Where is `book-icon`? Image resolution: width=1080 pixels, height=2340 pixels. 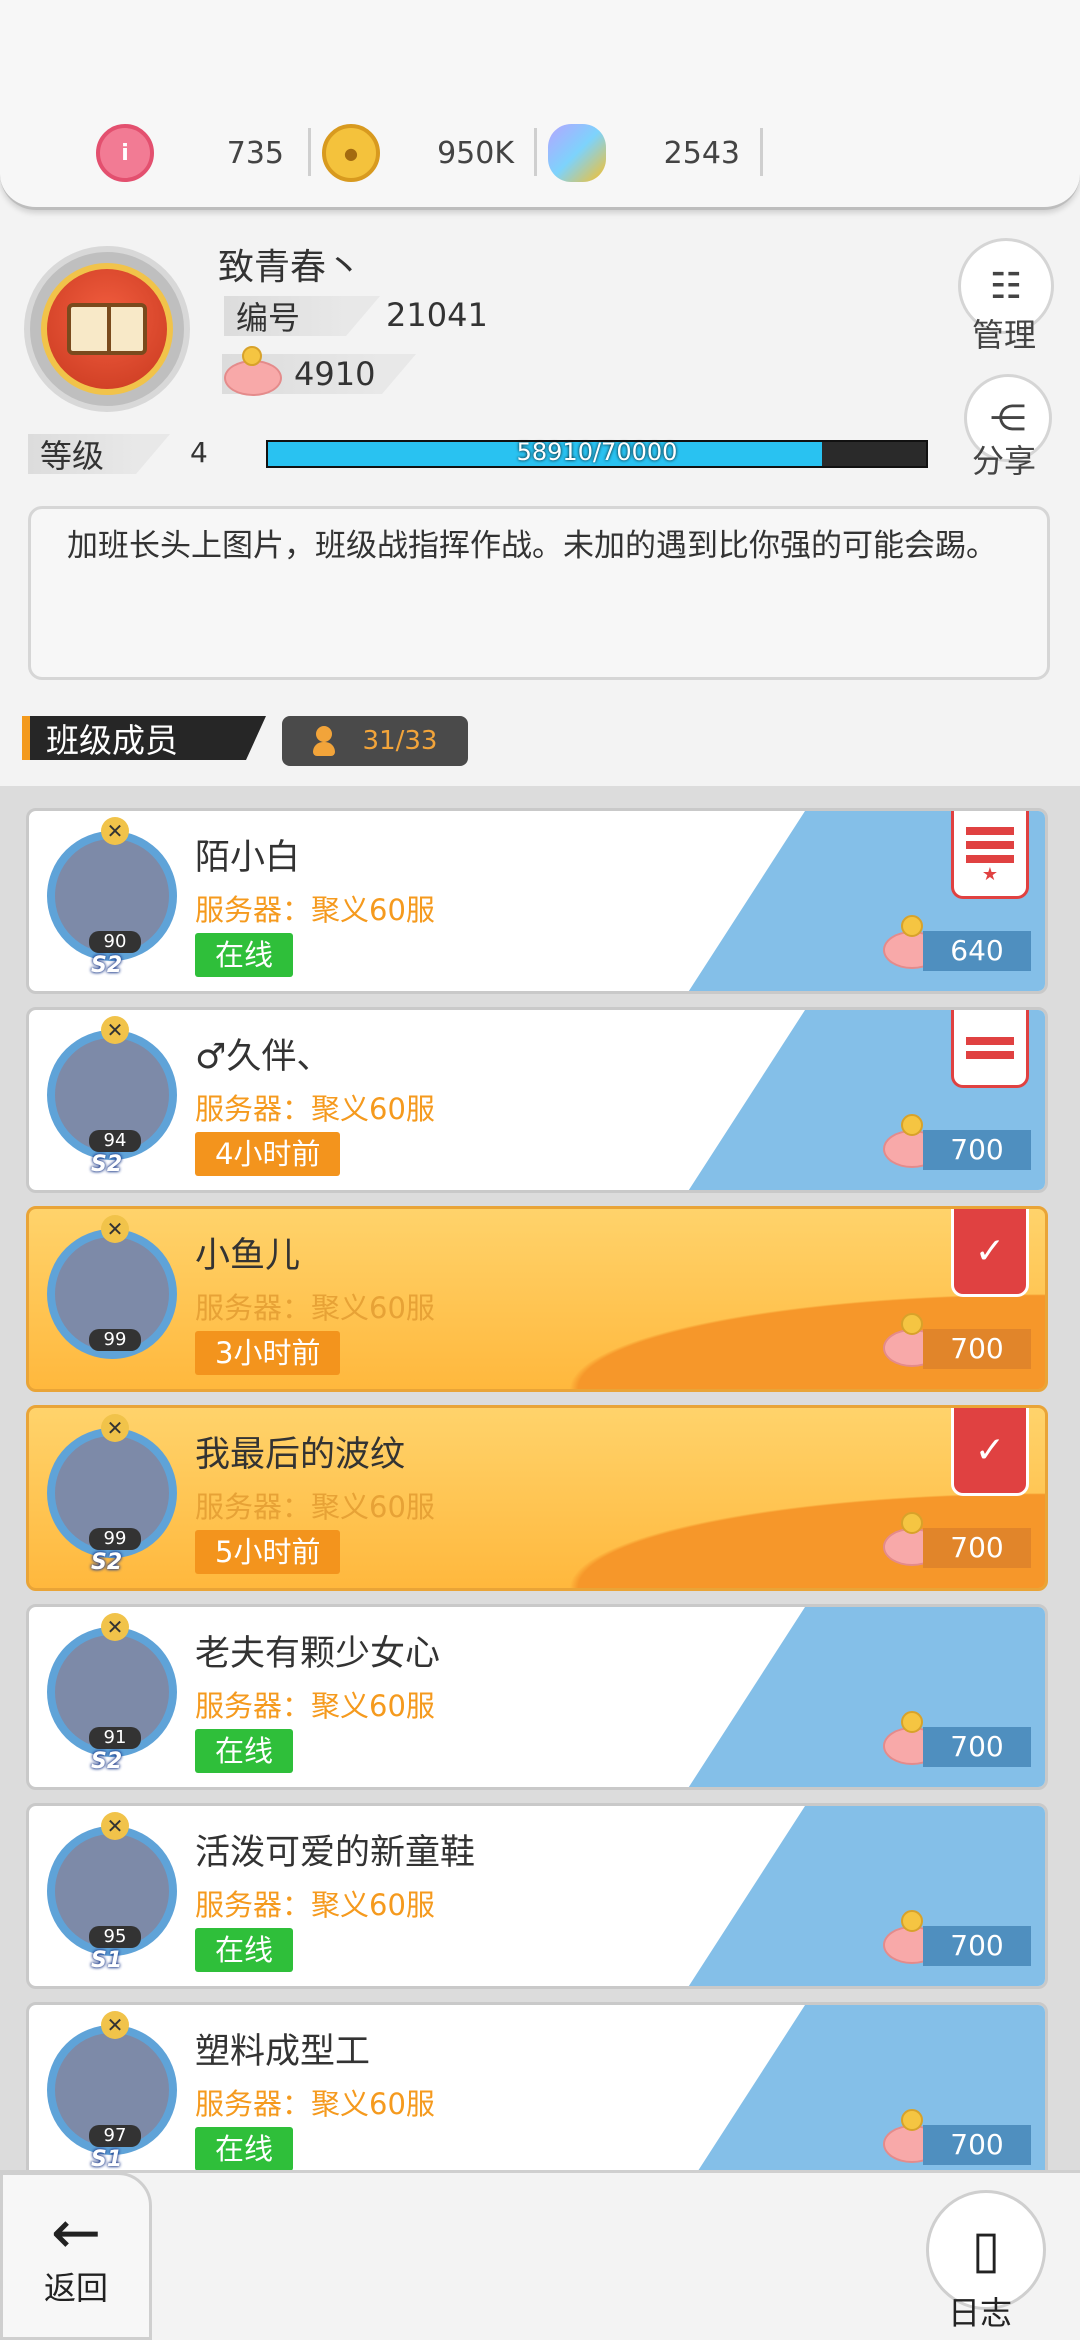
book-icon is located at coordinates (107, 329).